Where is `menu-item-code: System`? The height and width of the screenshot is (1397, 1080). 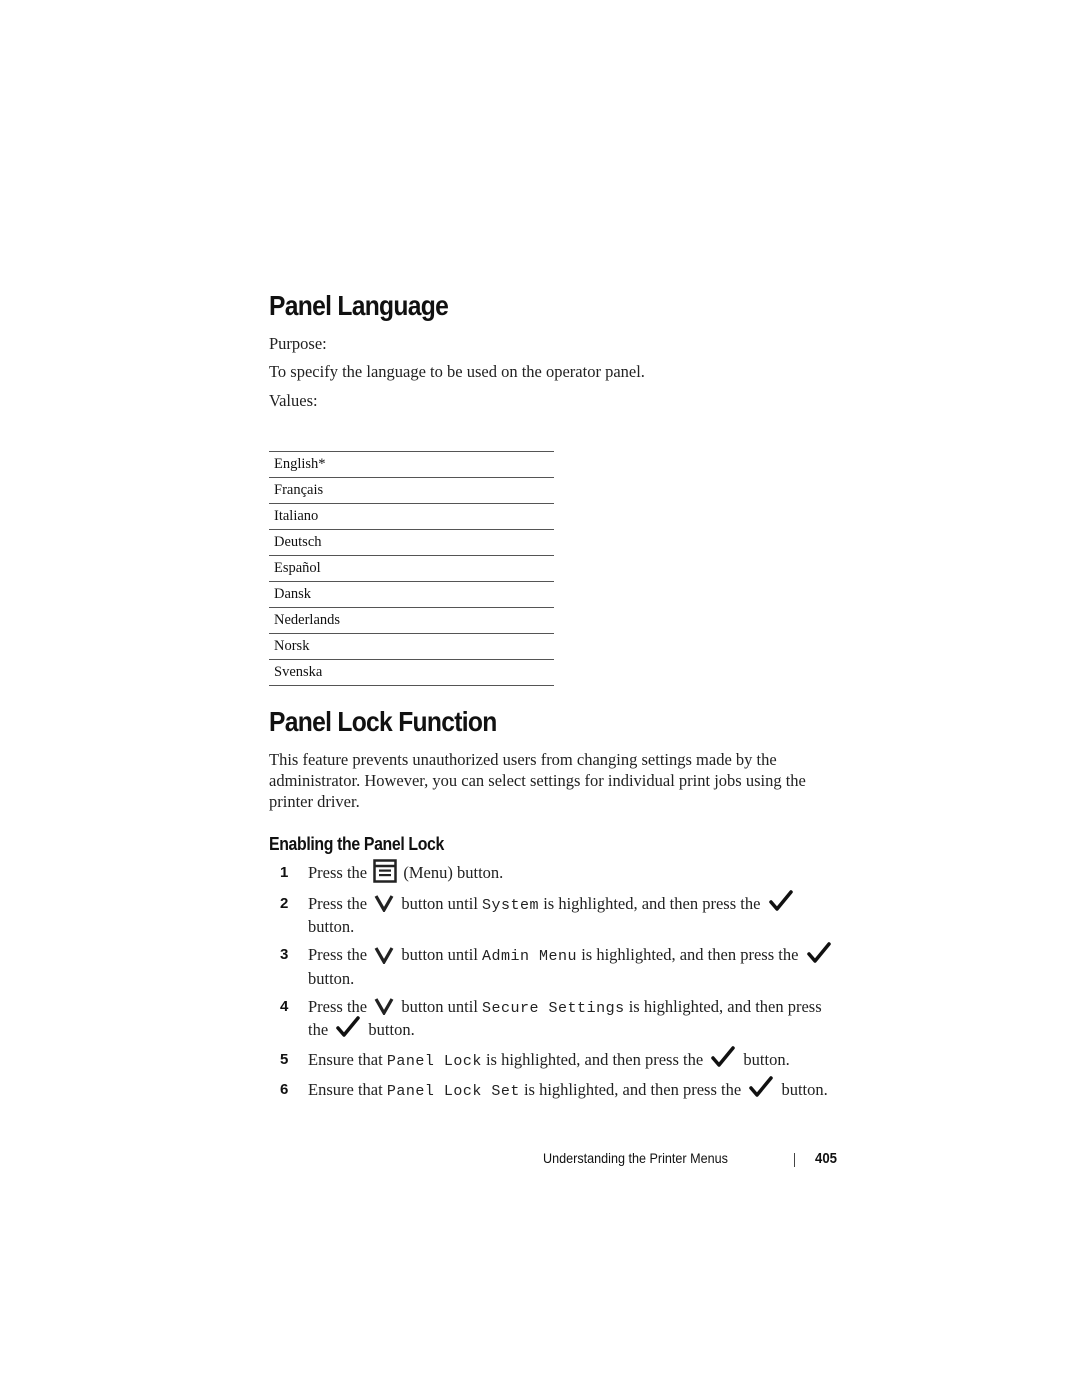
menu-item-code: System is located at coordinates (511, 906).